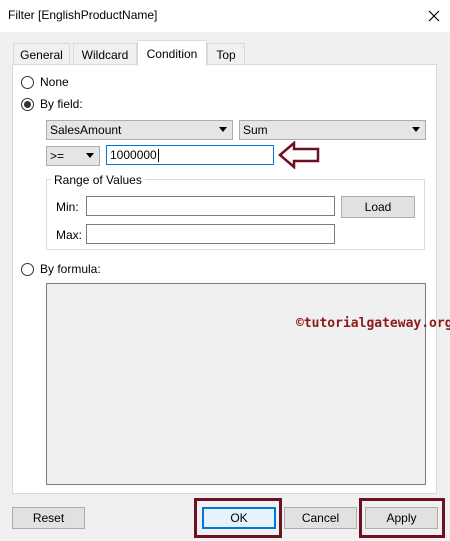  I want to click on tab-general: General, so click(41, 54).